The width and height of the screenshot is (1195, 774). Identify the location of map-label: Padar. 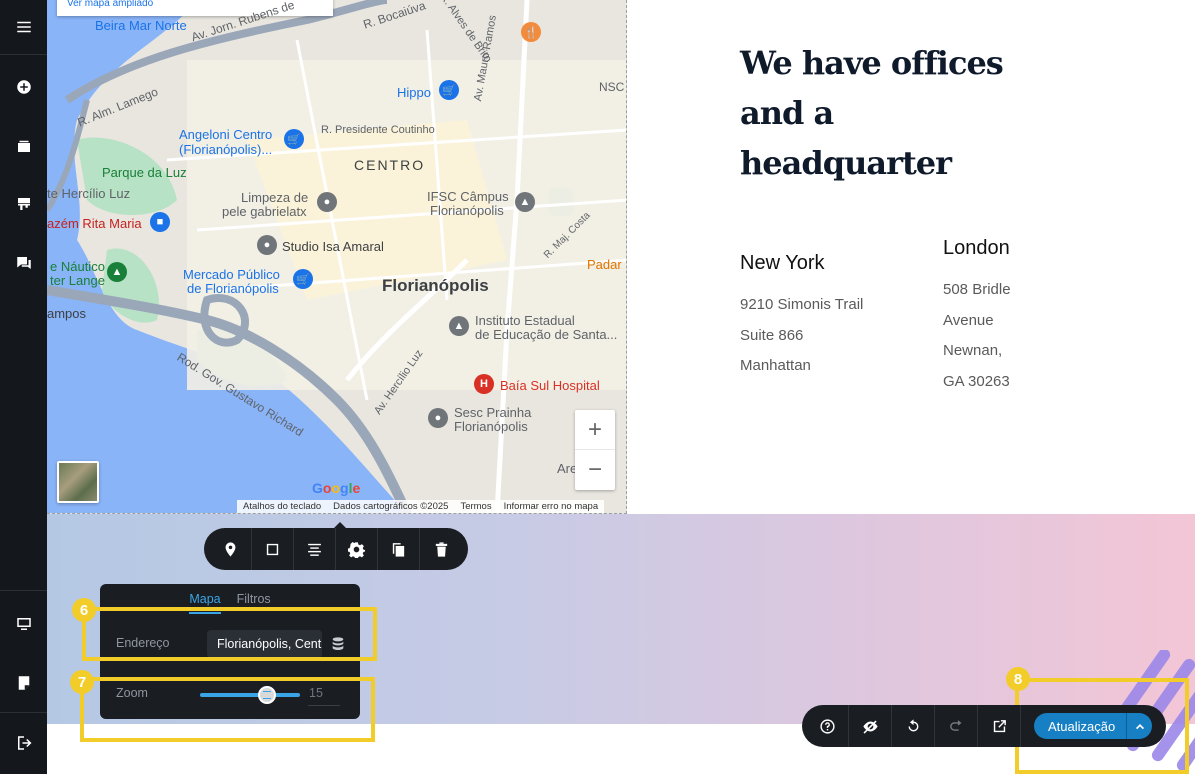
(604, 264).